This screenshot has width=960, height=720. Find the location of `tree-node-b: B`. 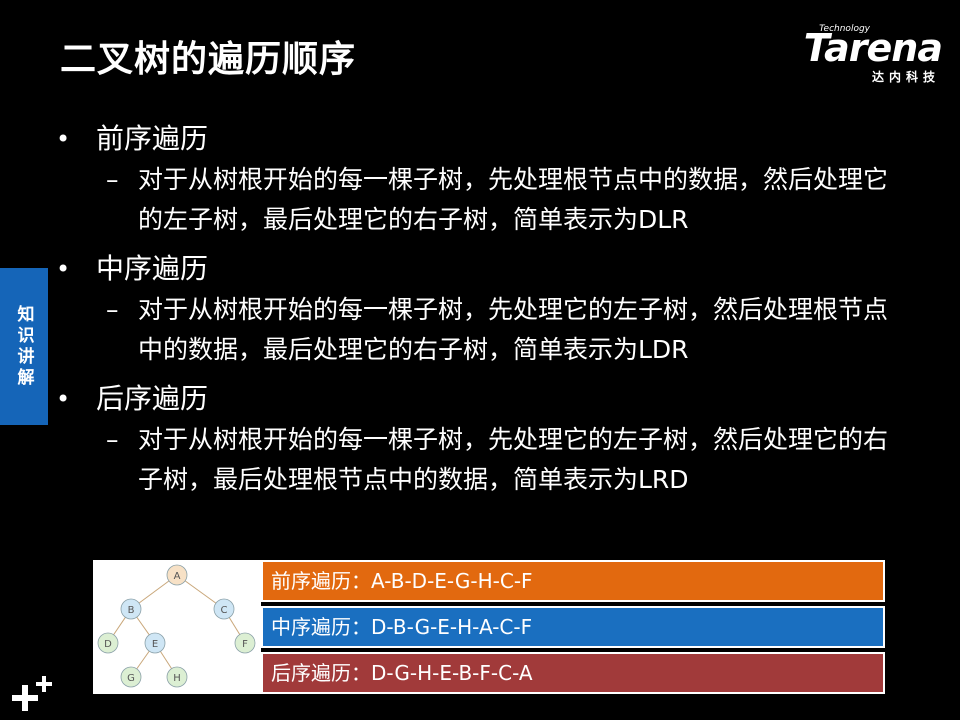

tree-node-b: B is located at coordinates (131, 609).